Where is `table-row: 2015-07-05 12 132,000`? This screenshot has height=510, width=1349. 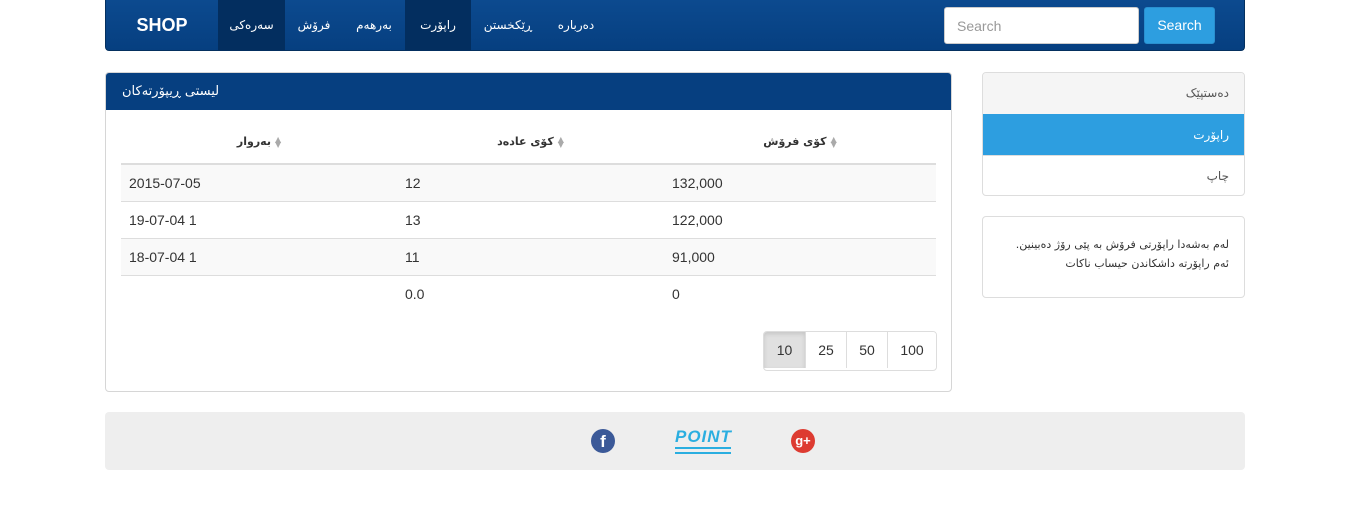 table-row: 2015-07-05 12 132,000 is located at coordinates (528, 182).